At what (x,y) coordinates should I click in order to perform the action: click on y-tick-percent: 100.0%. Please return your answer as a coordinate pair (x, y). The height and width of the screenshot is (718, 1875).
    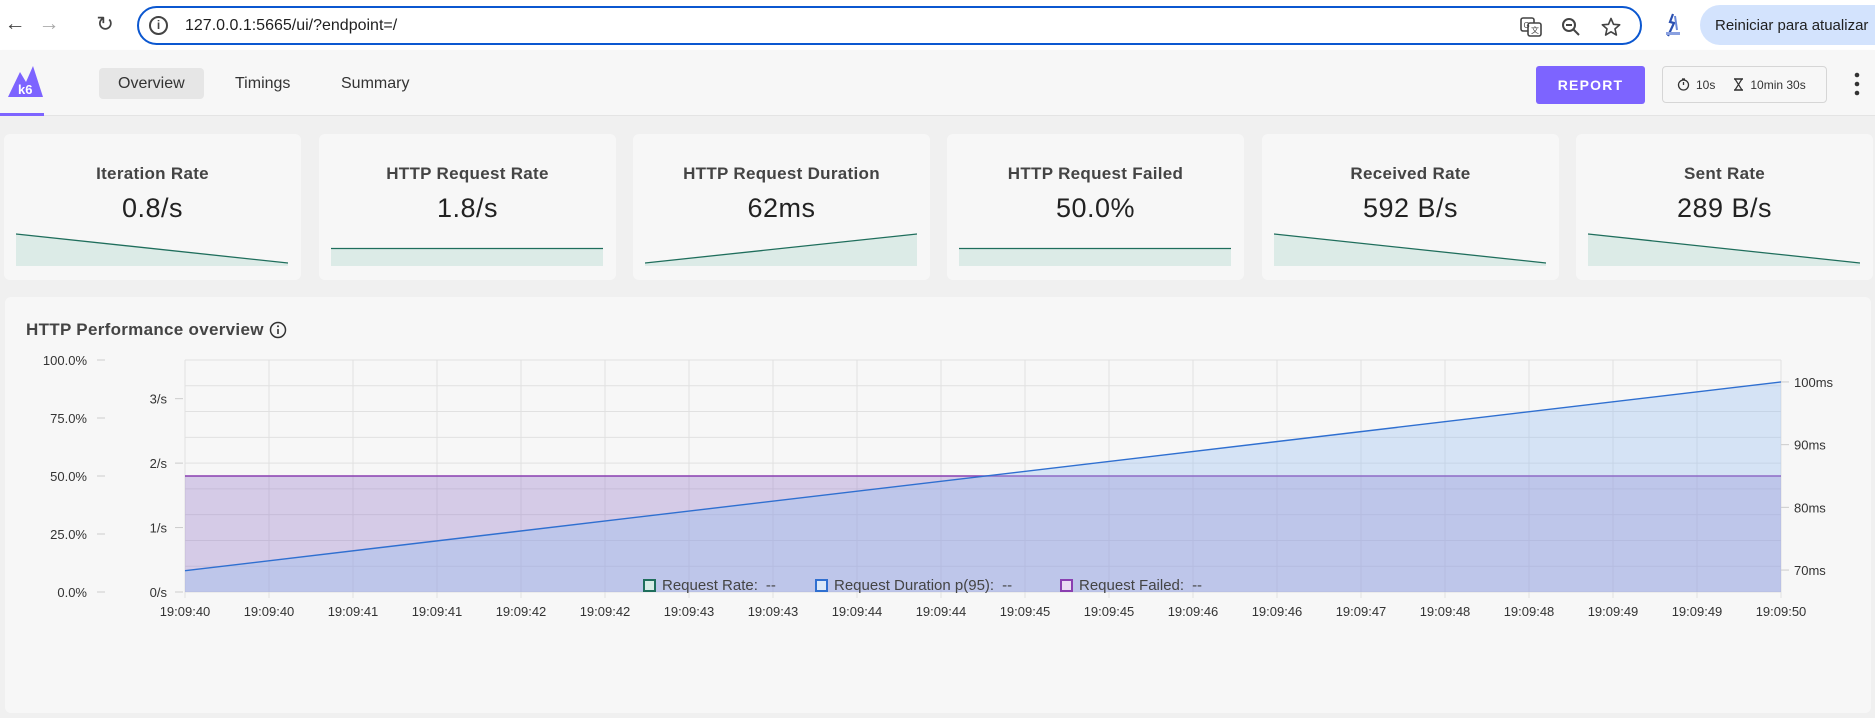
    Looking at the image, I should click on (65, 360).